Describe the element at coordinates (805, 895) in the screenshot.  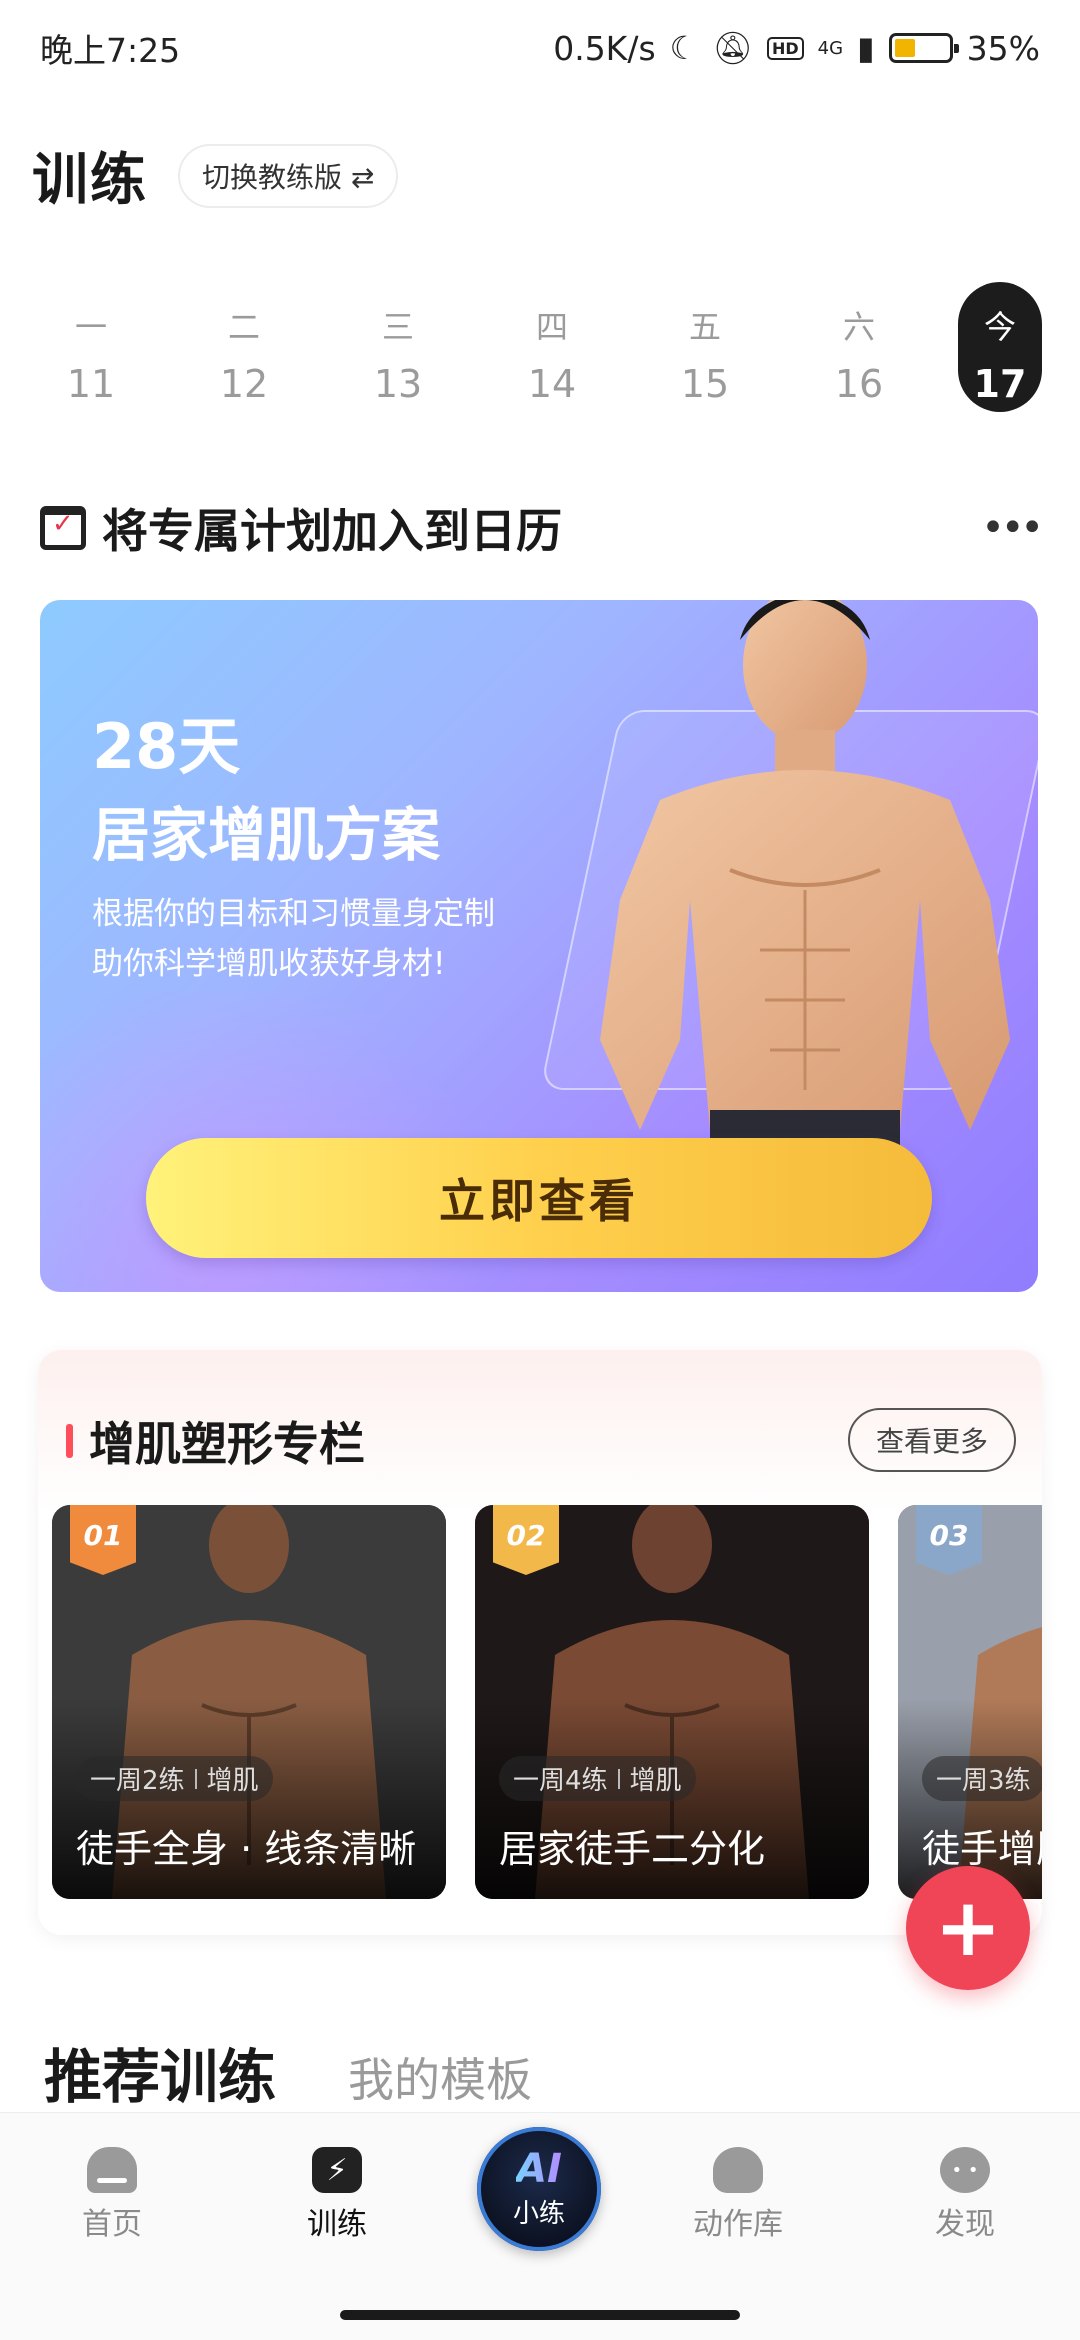
I see `athlete-image` at that location.